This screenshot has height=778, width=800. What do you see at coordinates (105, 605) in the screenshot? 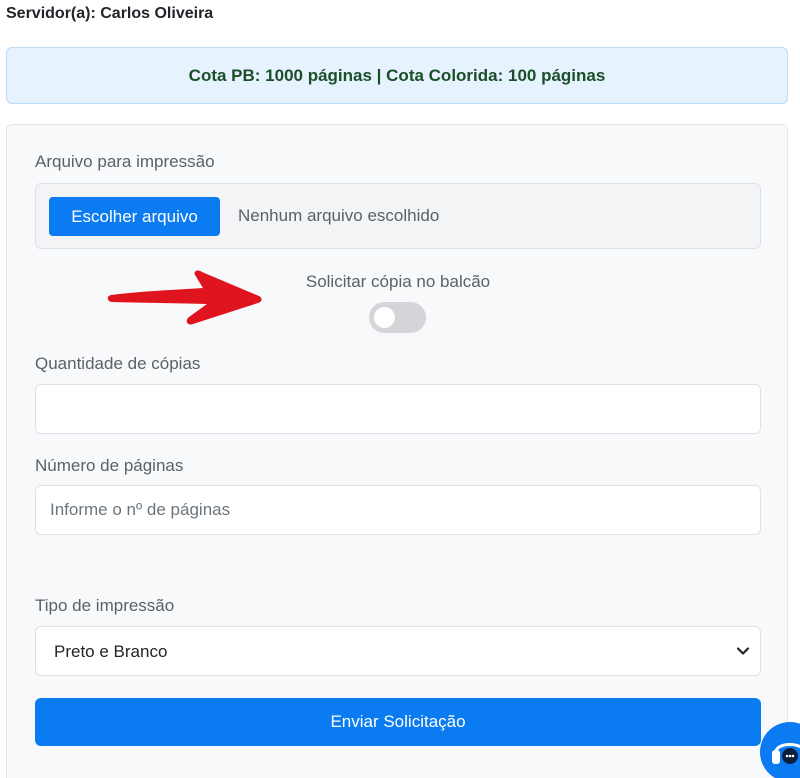
I see `print-type-label: Tipo de impressão` at bounding box center [105, 605].